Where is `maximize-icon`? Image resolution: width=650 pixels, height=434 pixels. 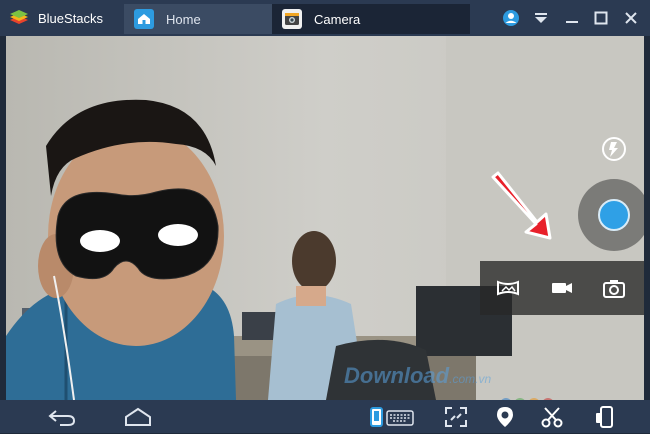 maximize-icon is located at coordinates (601, 18).